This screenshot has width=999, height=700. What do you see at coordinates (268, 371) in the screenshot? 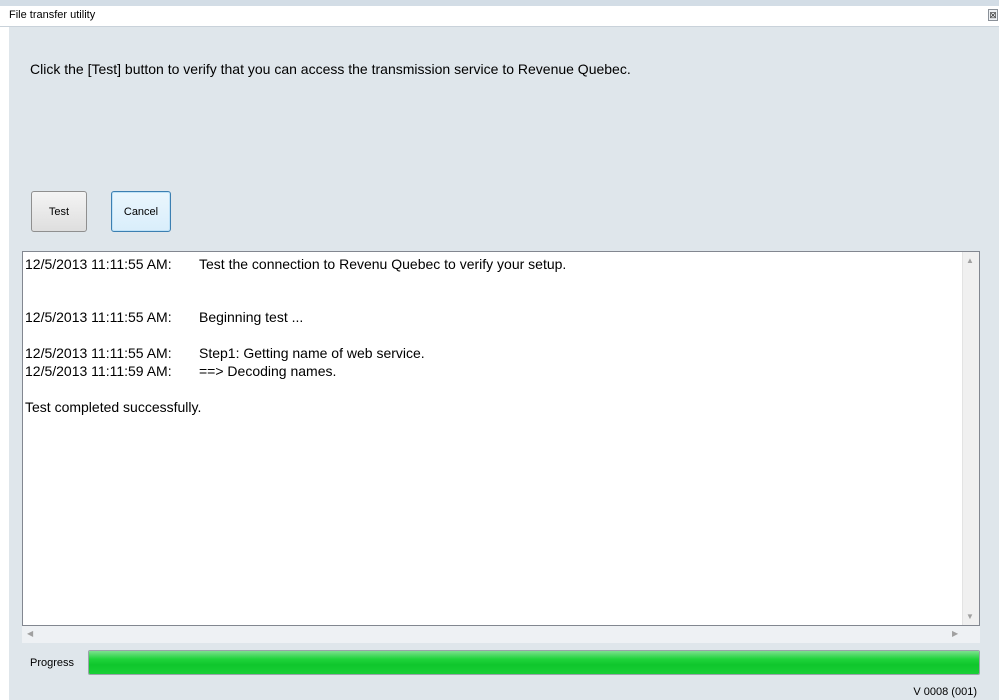
I see `log-message: ==> Decoding names.` at bounding box center [268, 371].